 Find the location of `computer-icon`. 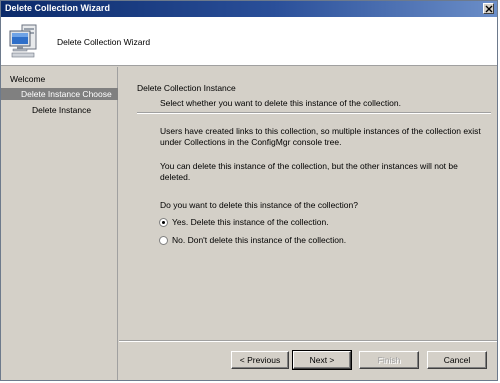

computer-icon is located at coordinates (23, 41).